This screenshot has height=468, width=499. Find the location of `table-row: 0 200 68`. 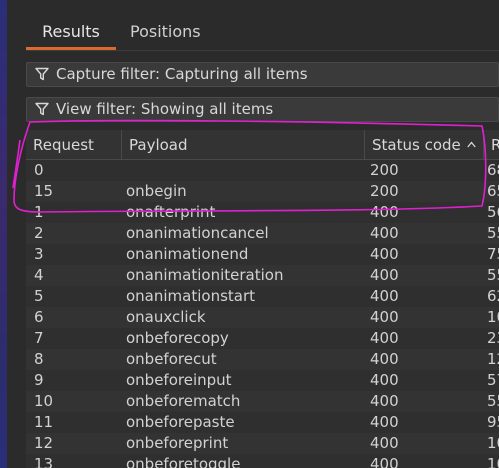

table-row: 0 200 68 is located at coordinates (262, 170).